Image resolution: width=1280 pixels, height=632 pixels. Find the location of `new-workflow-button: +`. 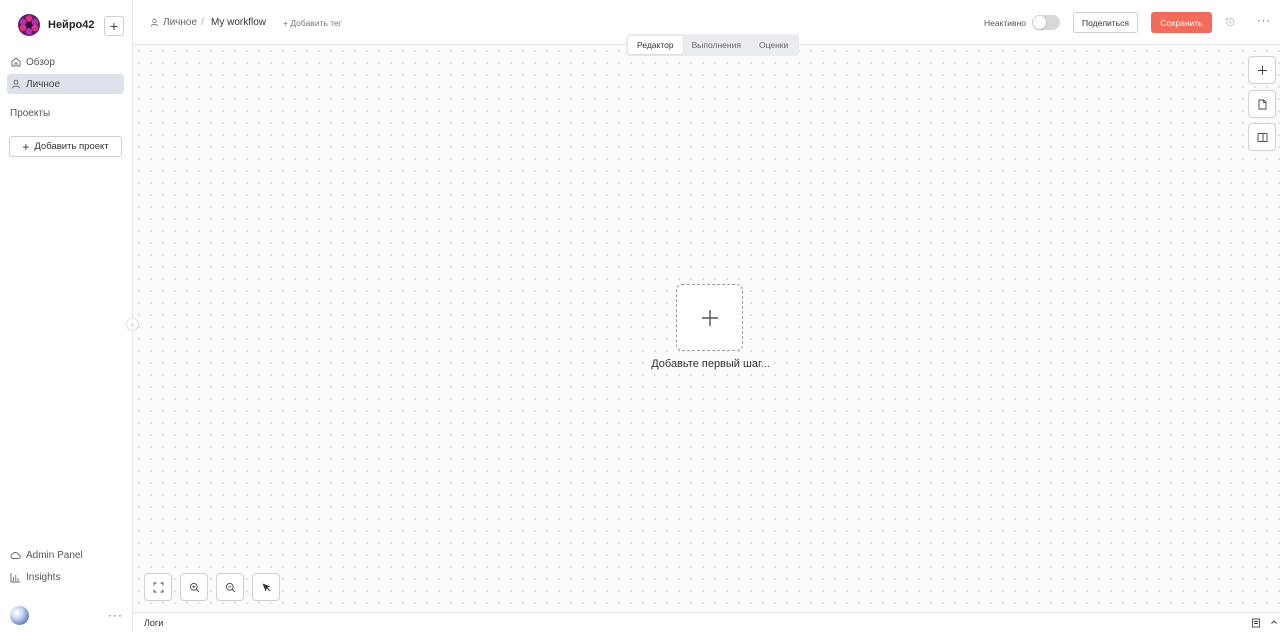

new-workflow-button: + is located at coordinates (114, 26).